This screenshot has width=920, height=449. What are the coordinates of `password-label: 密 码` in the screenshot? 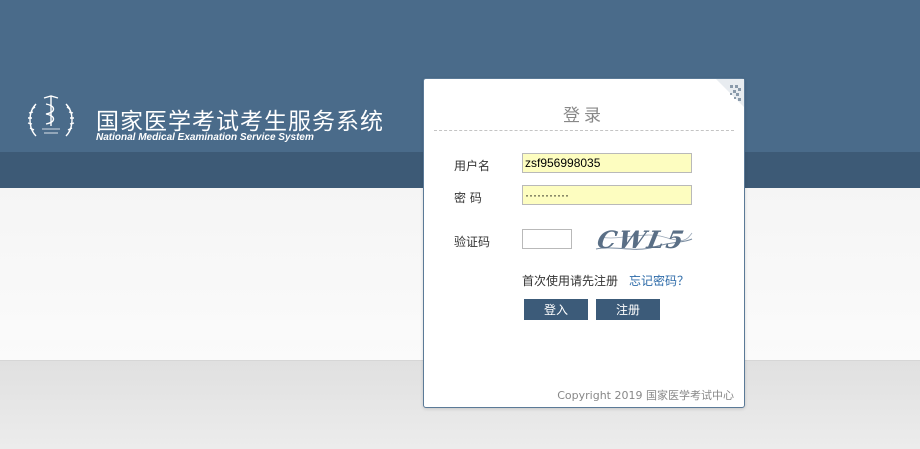 It's located at (468, 198).